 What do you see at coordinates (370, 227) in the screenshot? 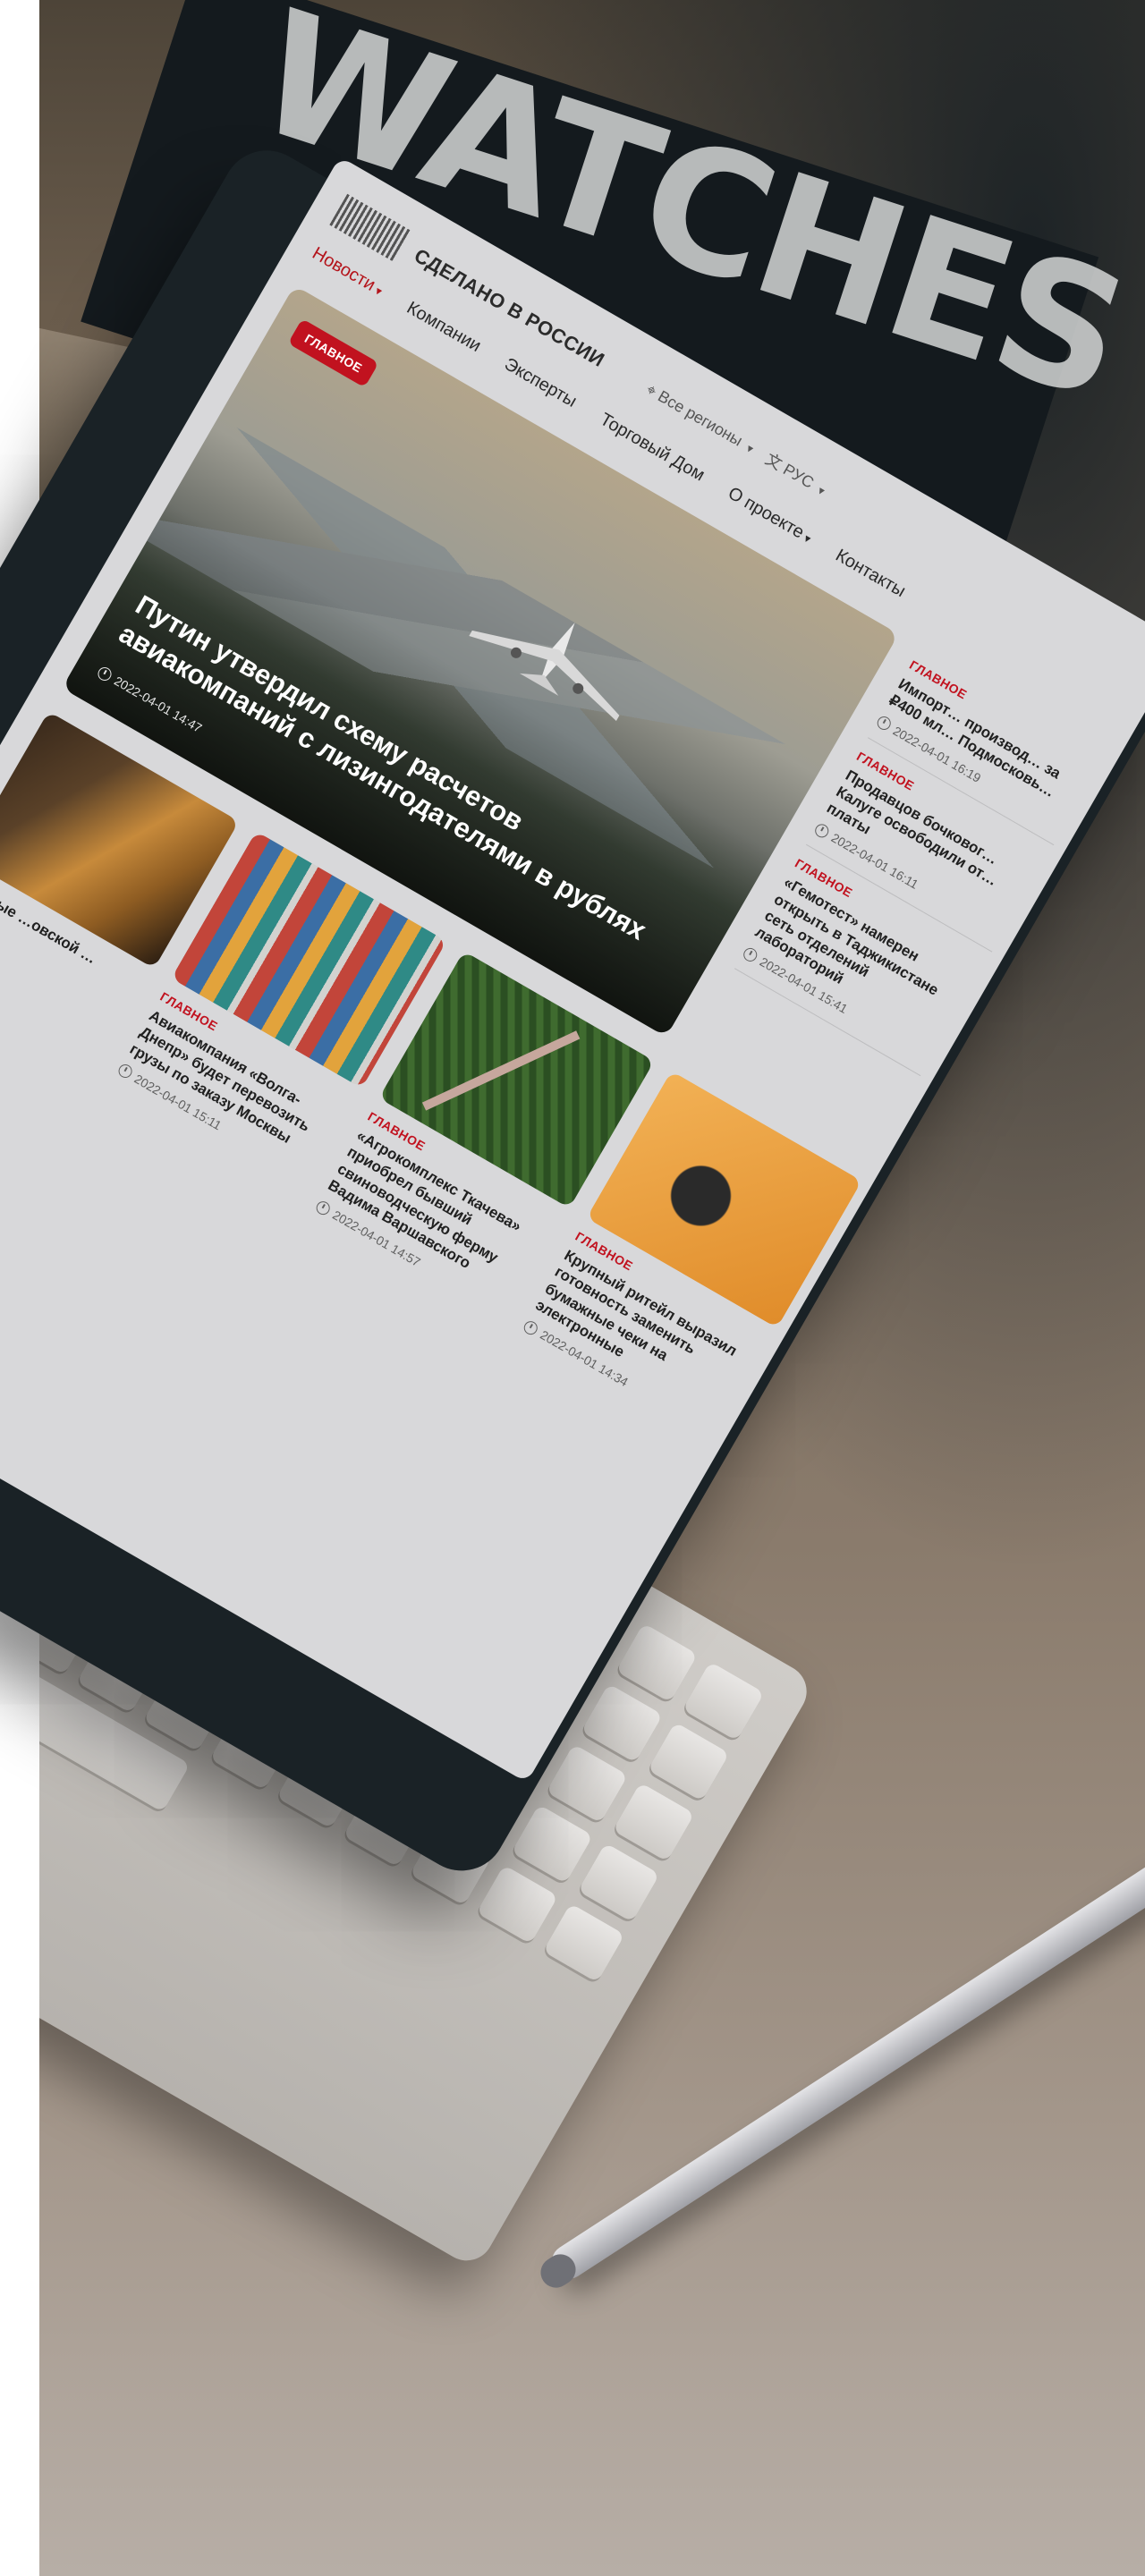
I see `site-logo-icon` at bounding box center [370, 227].